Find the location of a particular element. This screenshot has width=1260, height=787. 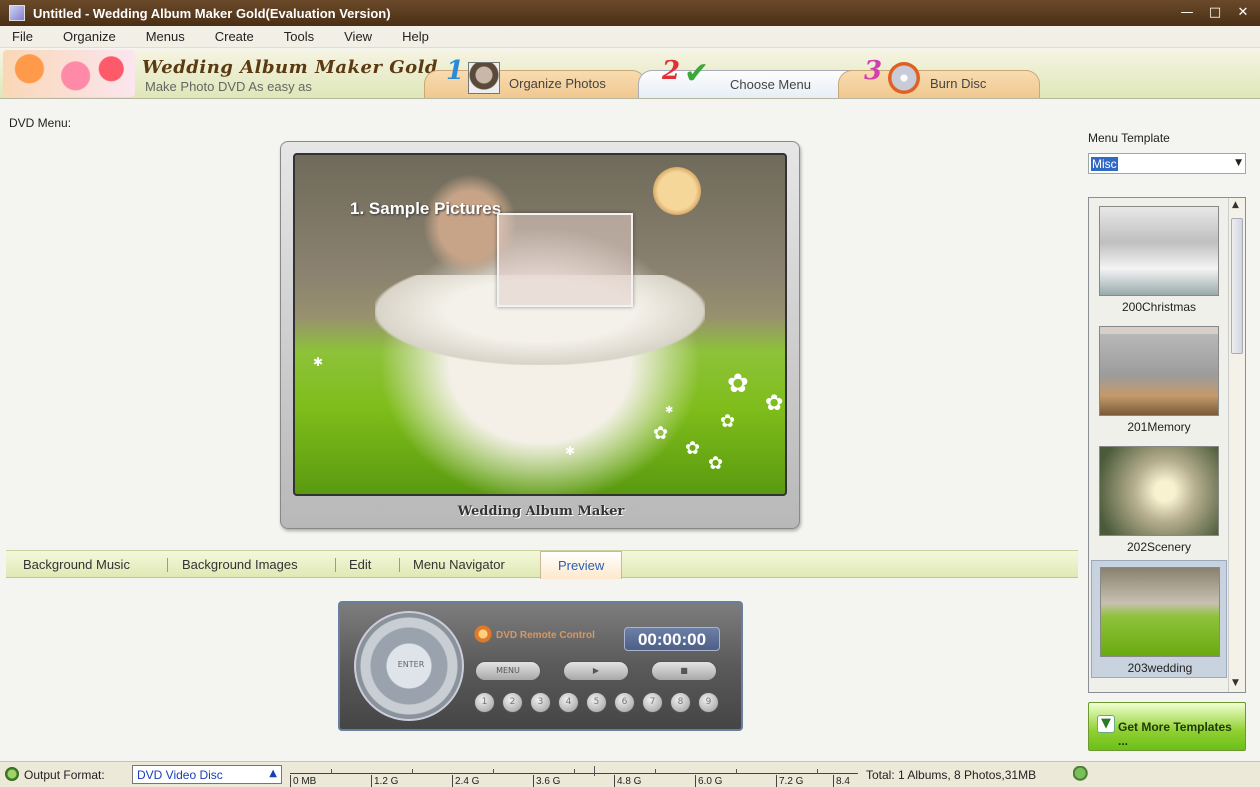

close-button: ✕ is located at coordinates (1243, 13).